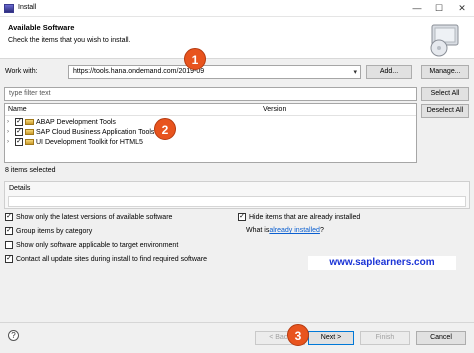  Describe the element at coordinates (9, 245) in the screenshot. I see `checkbox-unchecked-icon` at that location.